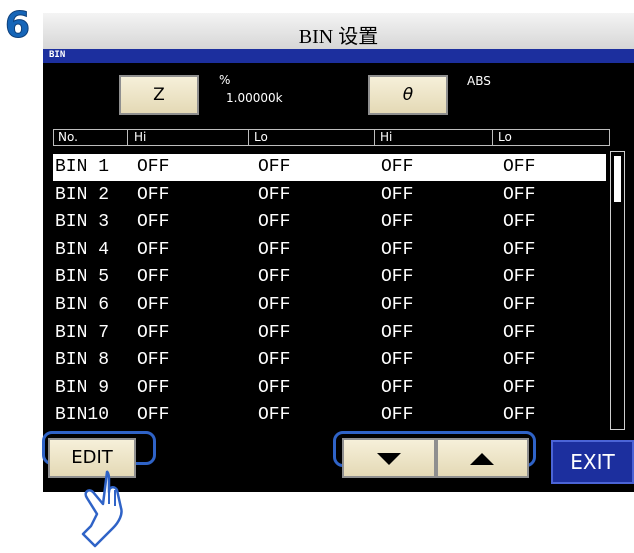 The width and height of the screenshot is (634, 553). Describe the element at coordinates (82, 167) in the screenshot. I see `bin-number: BIN 1` at that location.